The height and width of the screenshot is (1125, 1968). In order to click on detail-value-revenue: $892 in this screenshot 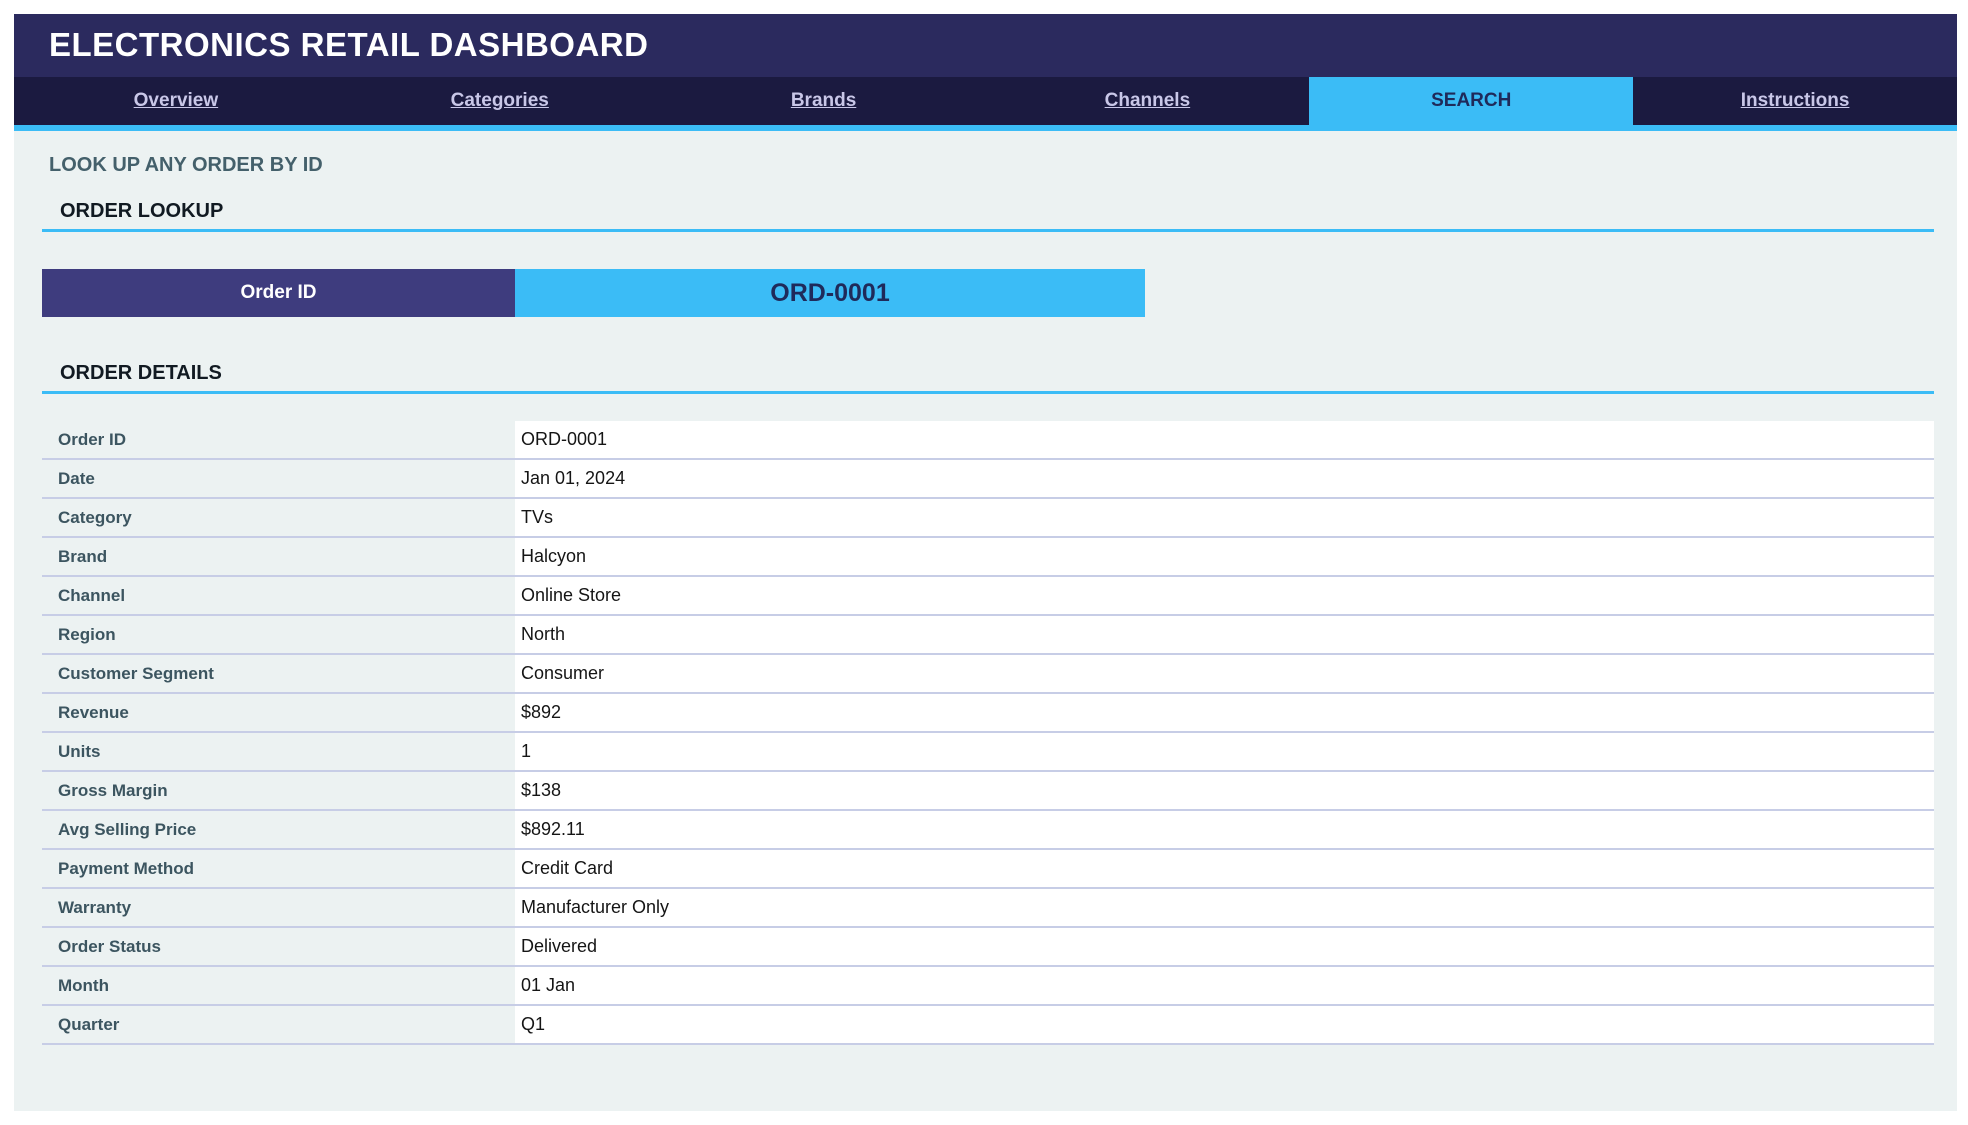, I will do `click(1224, 712)`.